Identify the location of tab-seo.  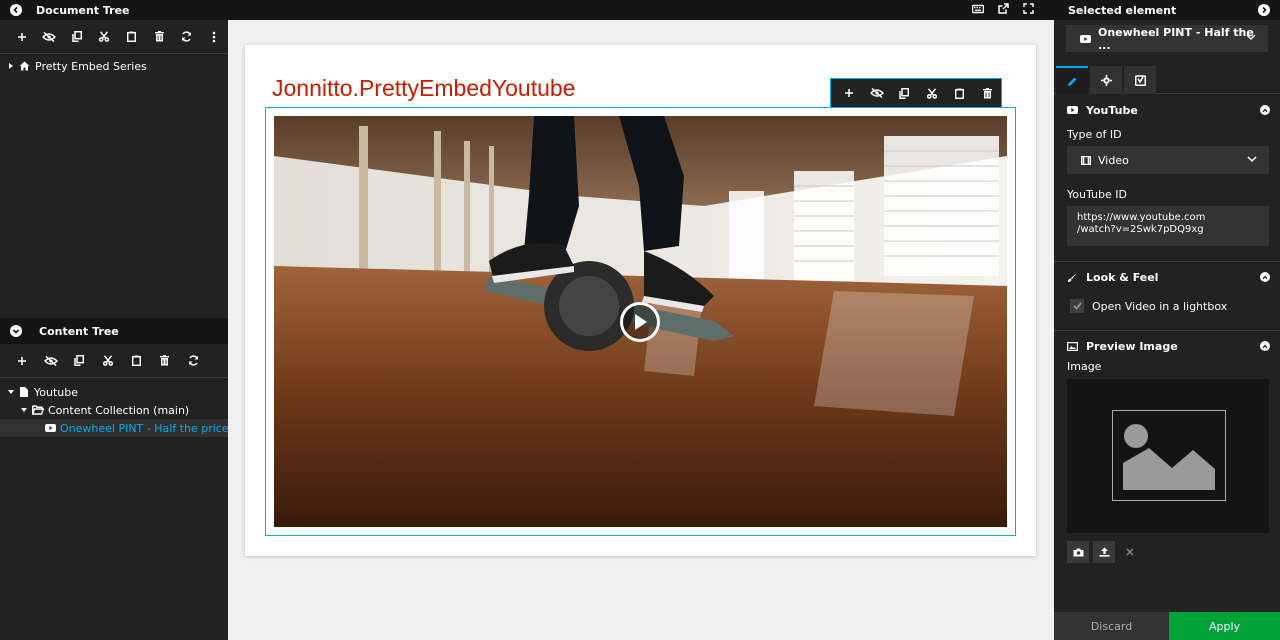
(1140, 80).